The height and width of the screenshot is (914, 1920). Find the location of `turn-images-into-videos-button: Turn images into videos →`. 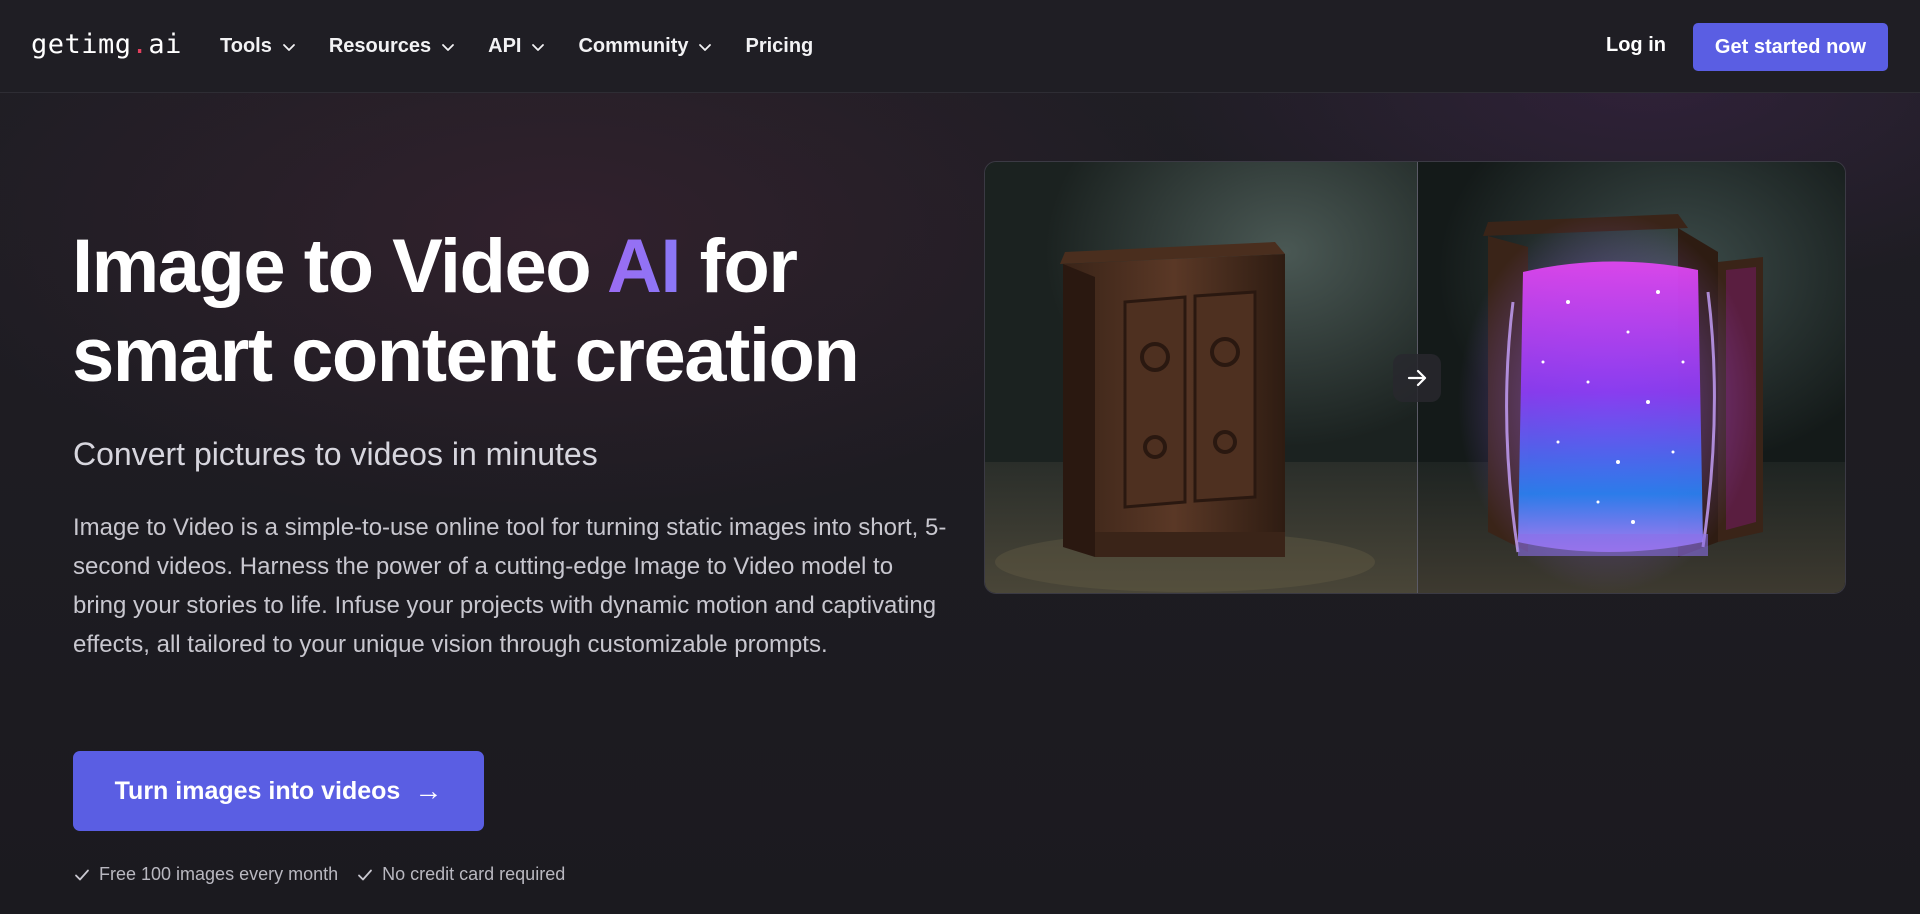

turn-images-into-videos-button: Turn images into videos → is located at coordinates (278, 791).